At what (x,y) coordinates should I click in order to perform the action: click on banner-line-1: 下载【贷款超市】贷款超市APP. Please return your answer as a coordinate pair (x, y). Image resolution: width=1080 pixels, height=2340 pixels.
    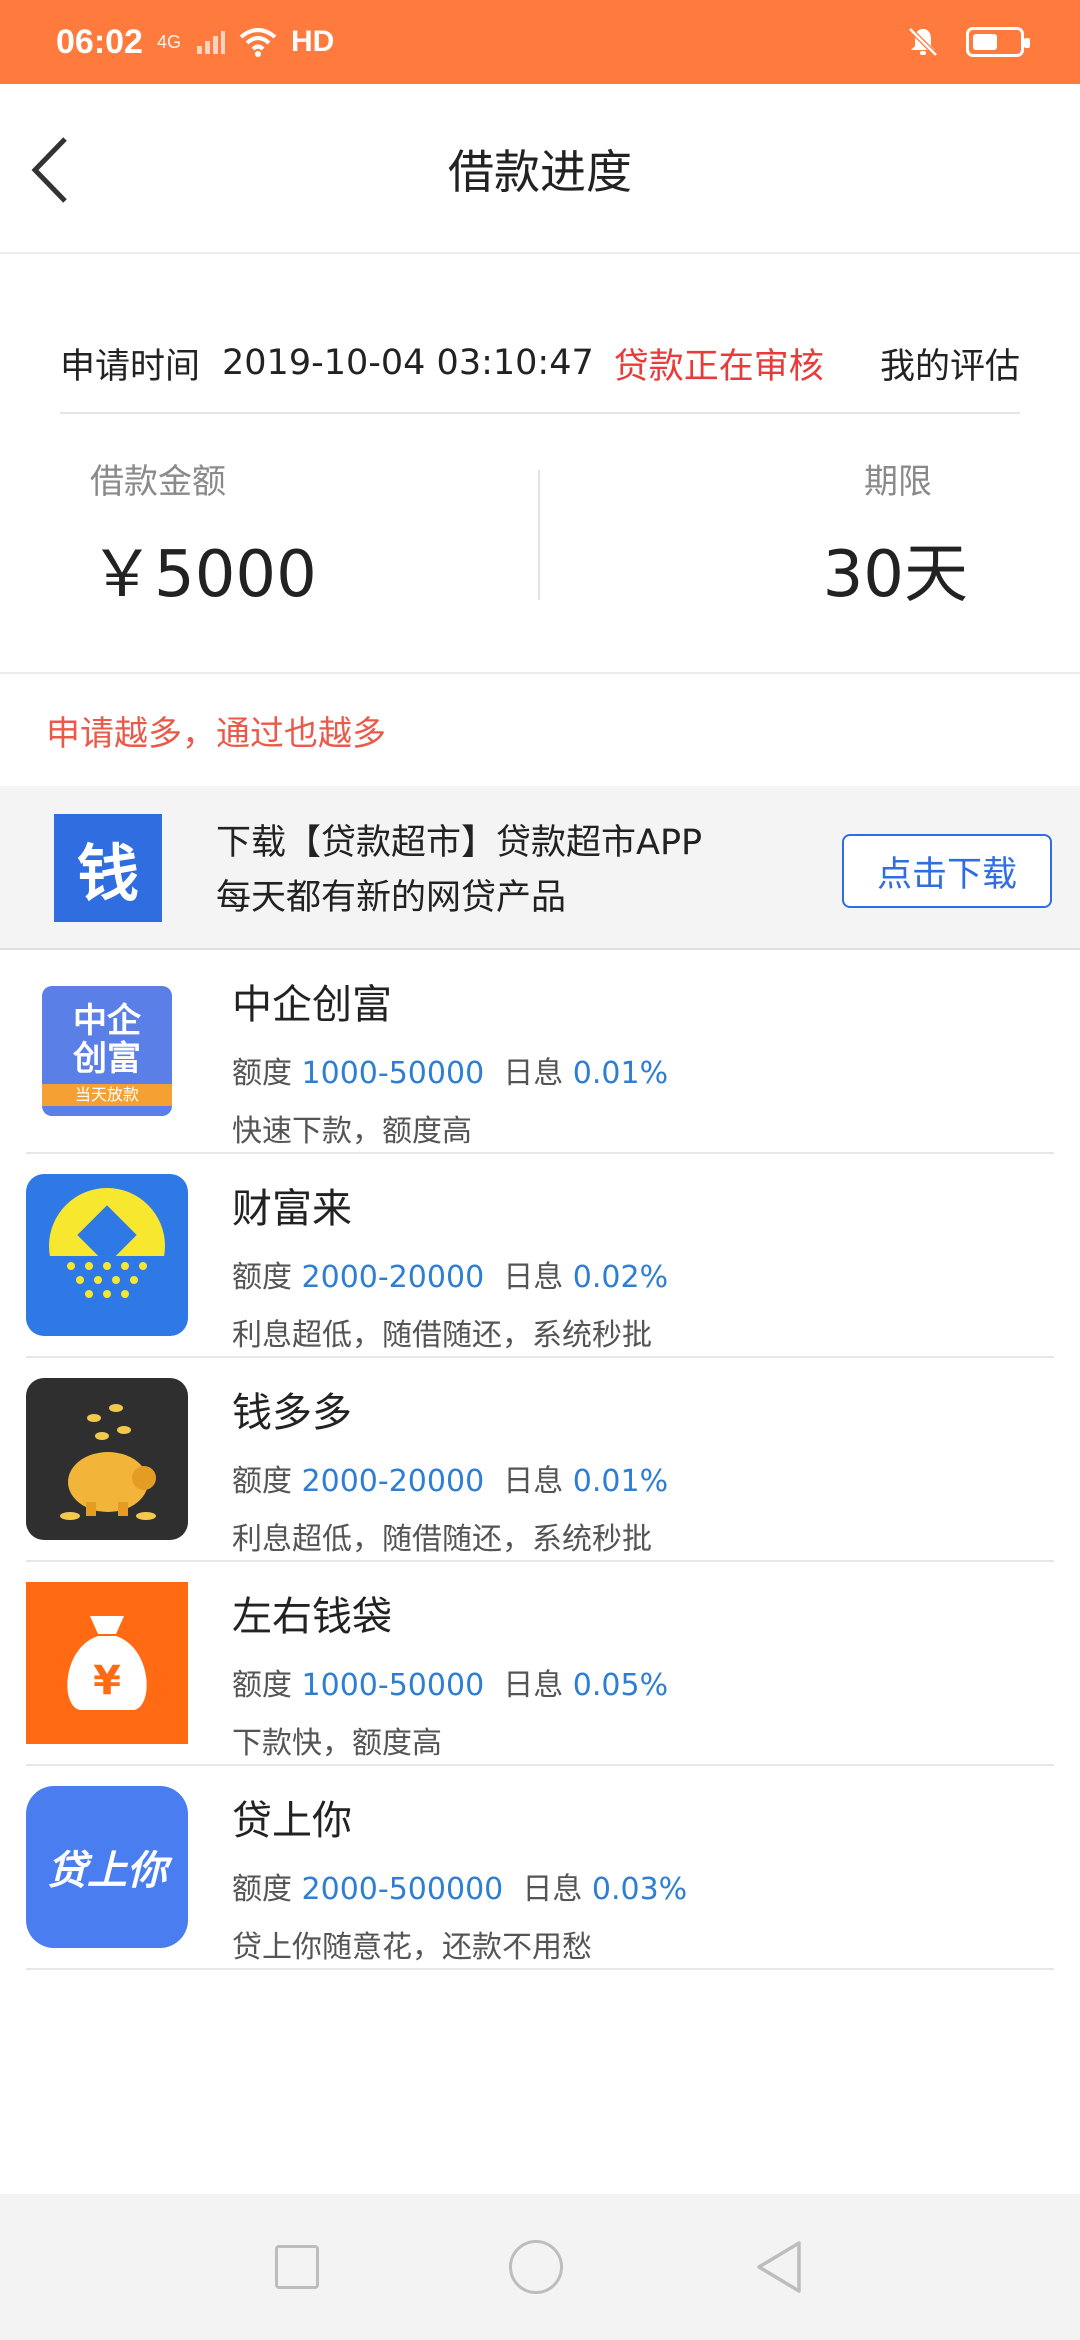
    Looking at the image, I should click on (459, 843).